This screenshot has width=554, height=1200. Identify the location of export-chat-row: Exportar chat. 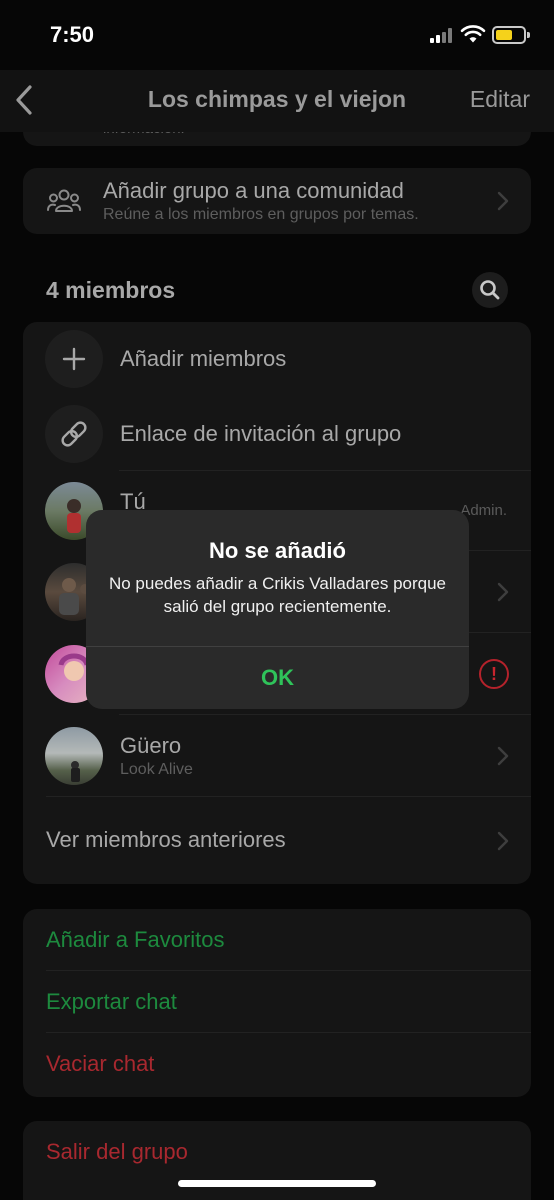
(277, 1002).